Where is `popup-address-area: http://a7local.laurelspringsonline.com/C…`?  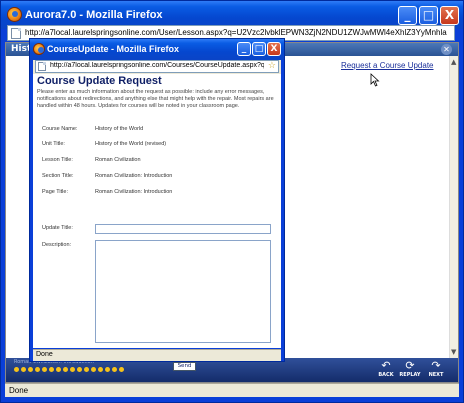 popup-address-area: http://a7local.laurelspringsonline.com/C… is located at coordinates (157, 67).